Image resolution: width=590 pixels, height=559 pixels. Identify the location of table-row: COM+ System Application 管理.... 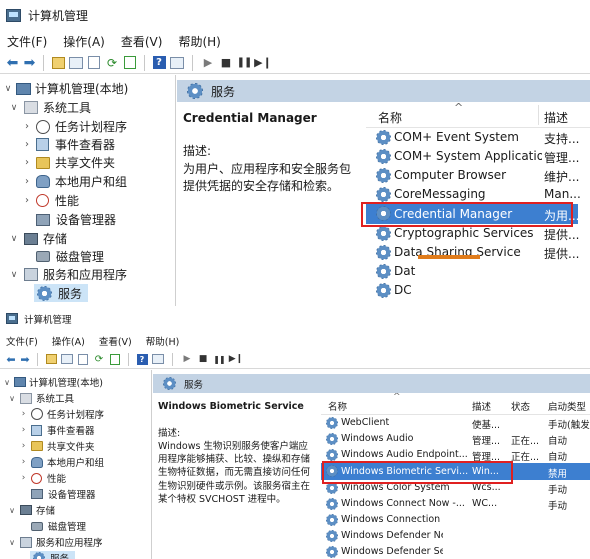
(478, 156).